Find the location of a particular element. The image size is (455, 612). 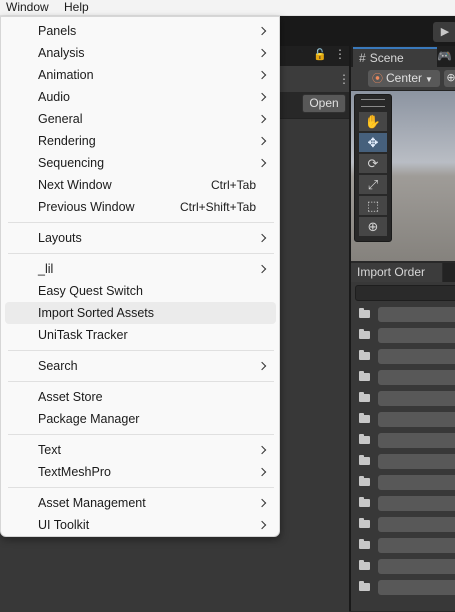

menu-item-text: Text is located at coordinates (140, 450).